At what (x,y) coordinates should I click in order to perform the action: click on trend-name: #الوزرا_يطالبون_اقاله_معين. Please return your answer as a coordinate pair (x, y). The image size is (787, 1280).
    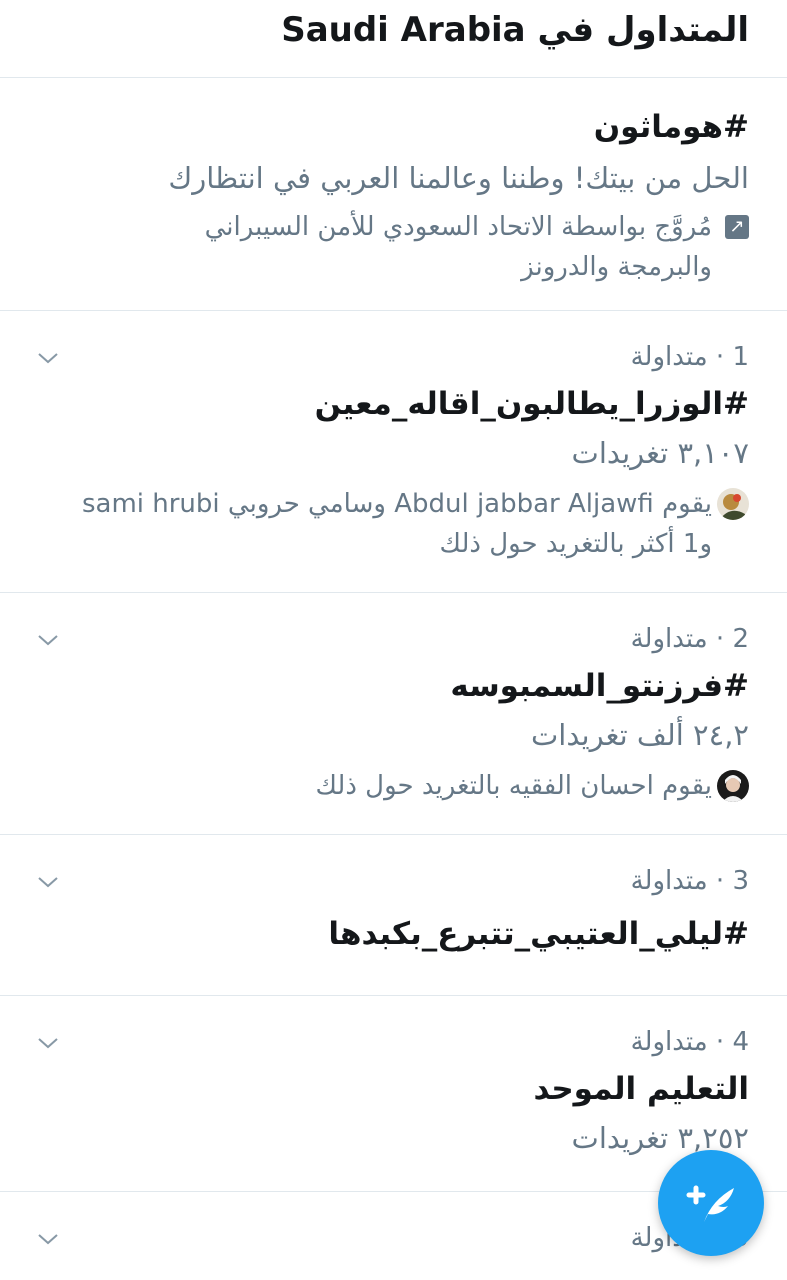
    Looking at the image, I should click on (532, 404).